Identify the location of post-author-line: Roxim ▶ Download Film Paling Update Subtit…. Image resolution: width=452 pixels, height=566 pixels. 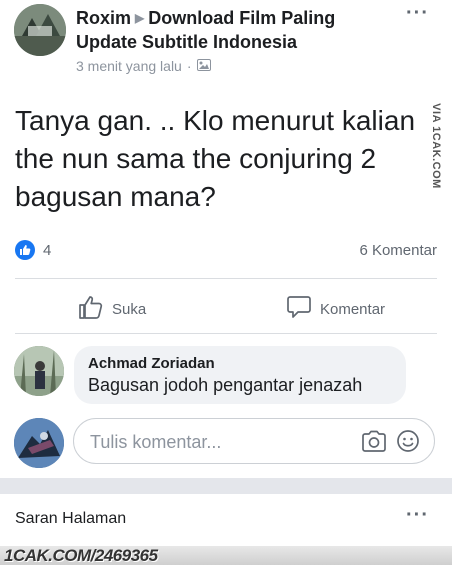
(236, 30).